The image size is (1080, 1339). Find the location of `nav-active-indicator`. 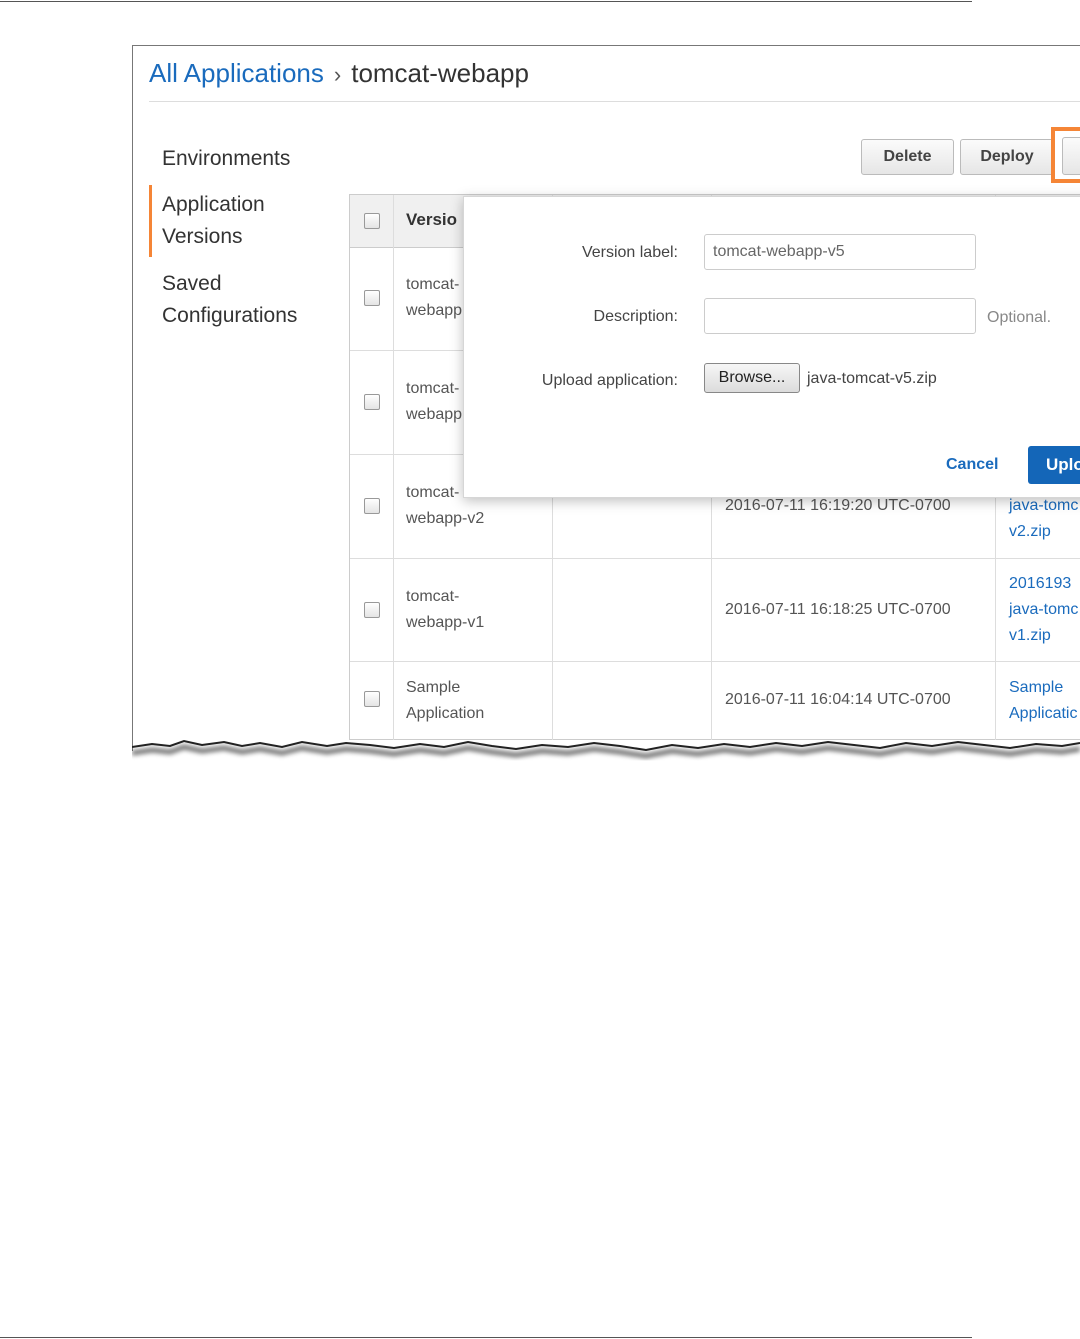

nav-active-indicator is located at coordinates (150, 221).